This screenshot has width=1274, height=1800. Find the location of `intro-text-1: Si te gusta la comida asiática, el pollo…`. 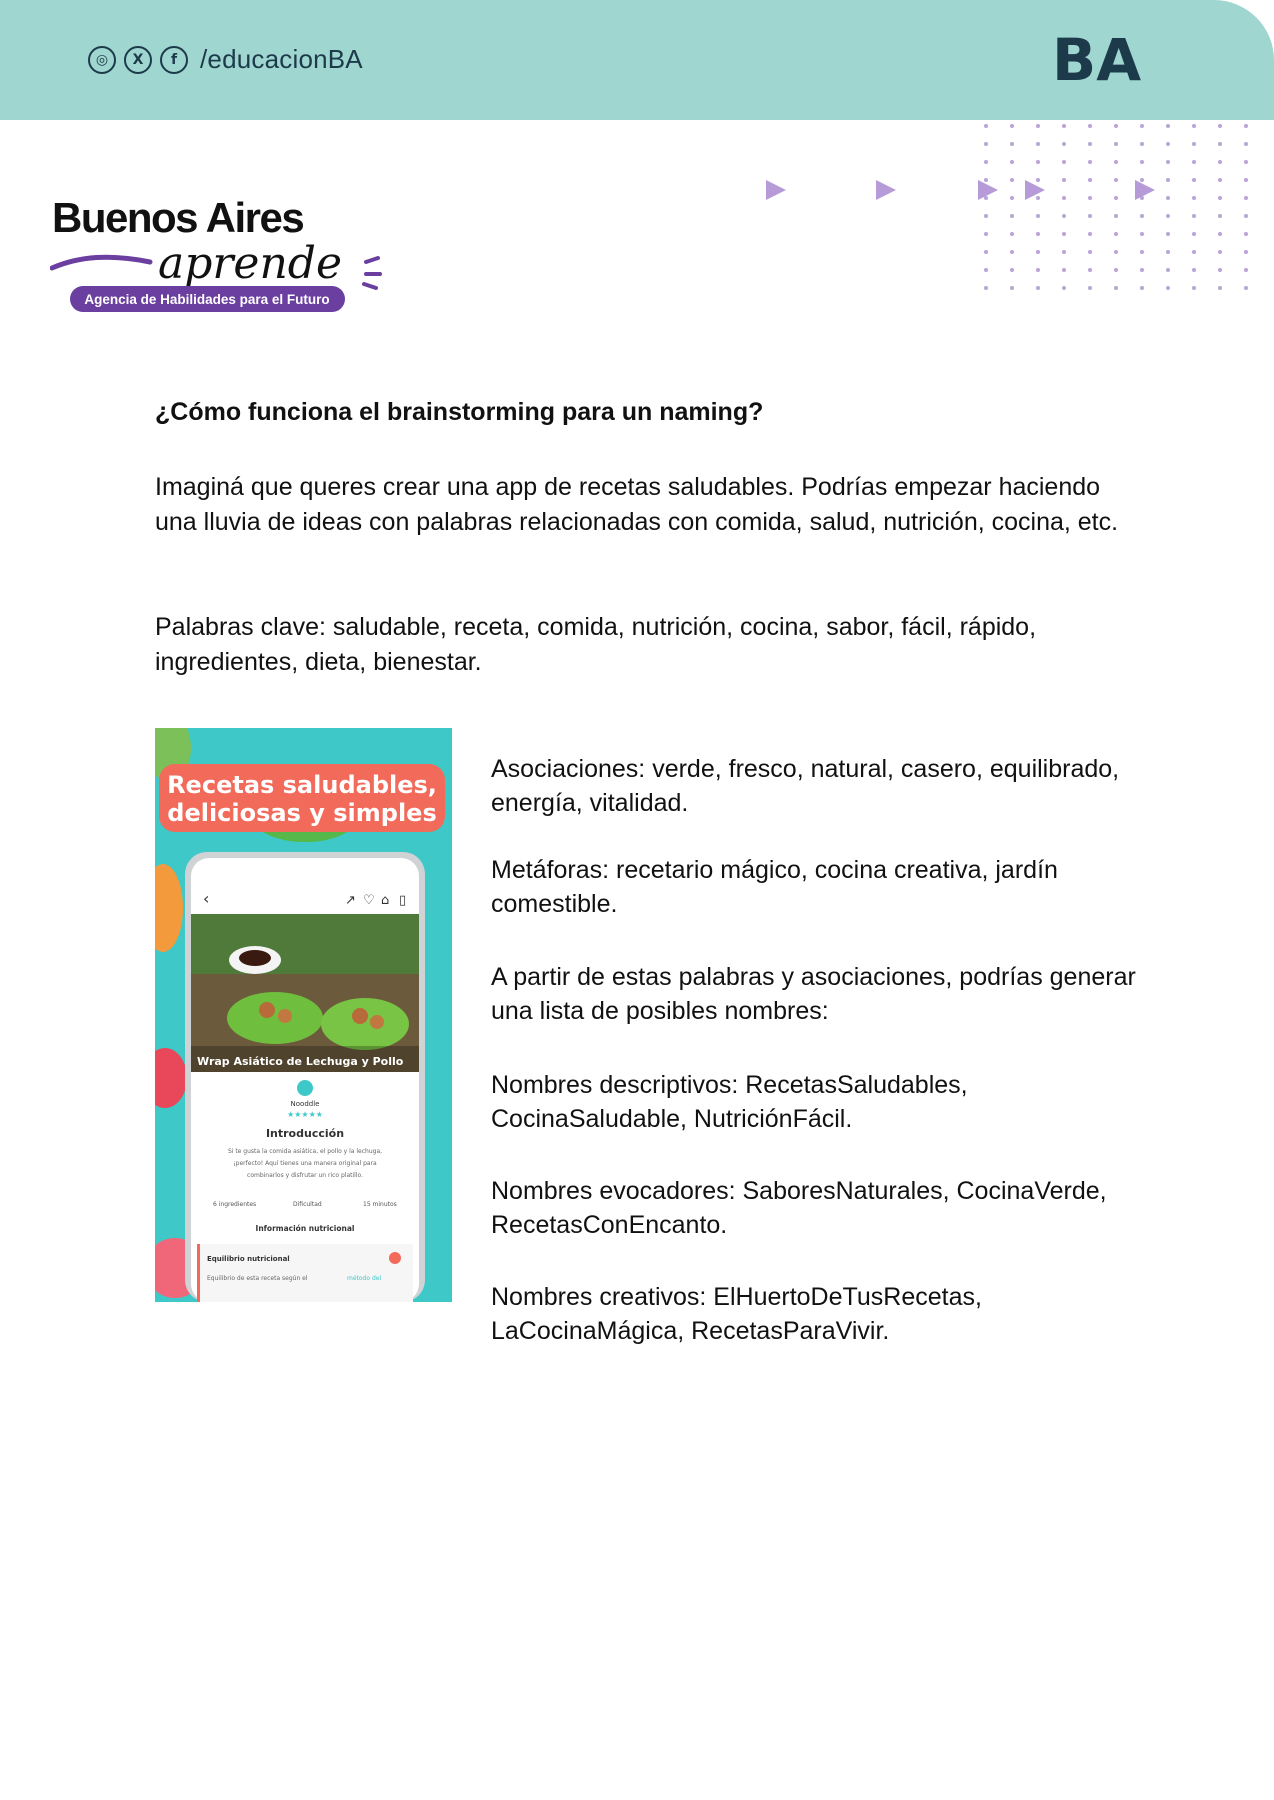

intro-text-1: Si te gusta la comida asiática, el pollo… is located at coordinates (305, 1151).